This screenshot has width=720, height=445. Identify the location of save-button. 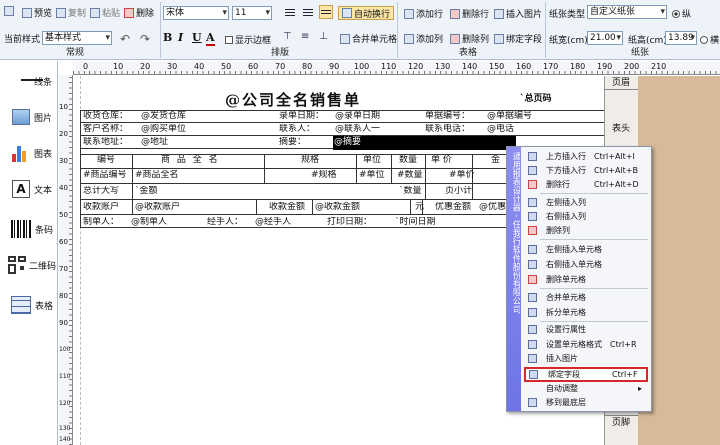
(9, 11).